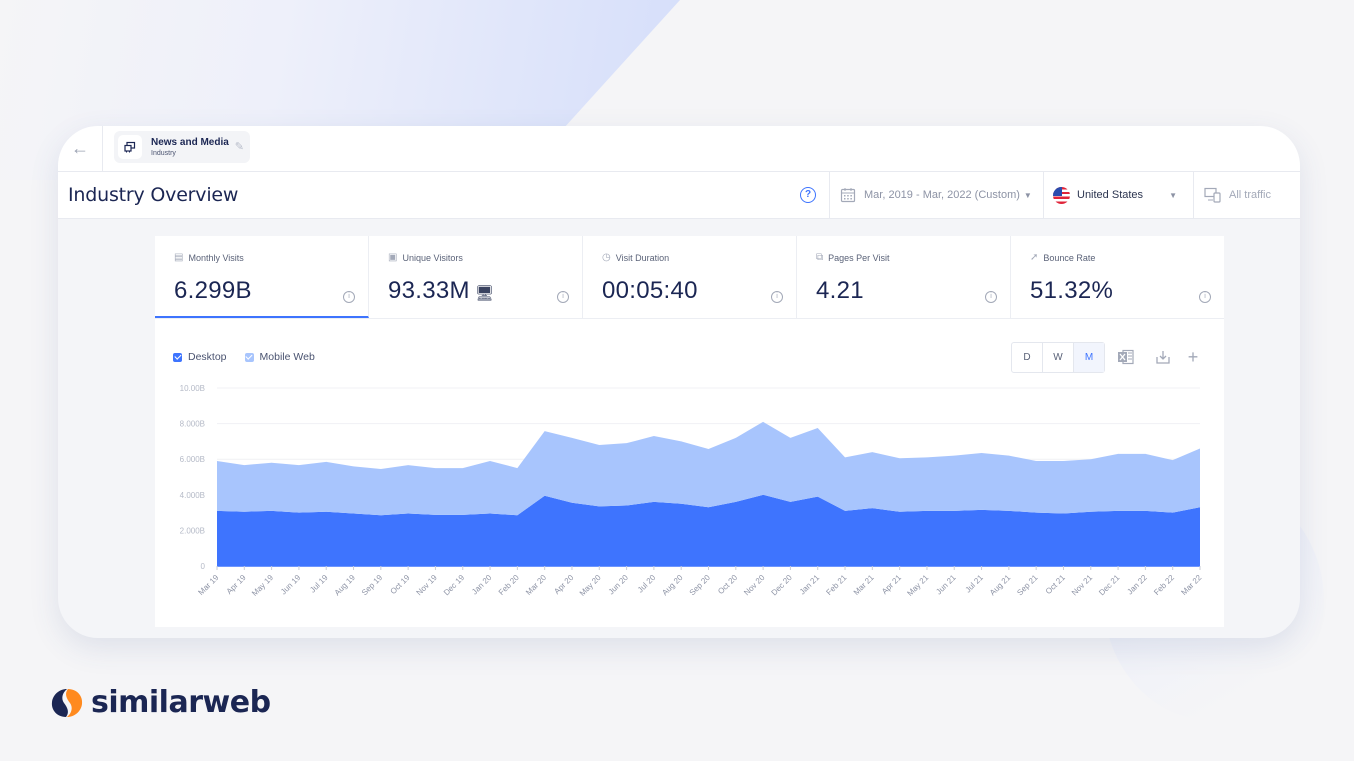  Describe the element at coordinates (192, 459) in the screenshot. I see `y-tick-label: 6.000B` at that location.